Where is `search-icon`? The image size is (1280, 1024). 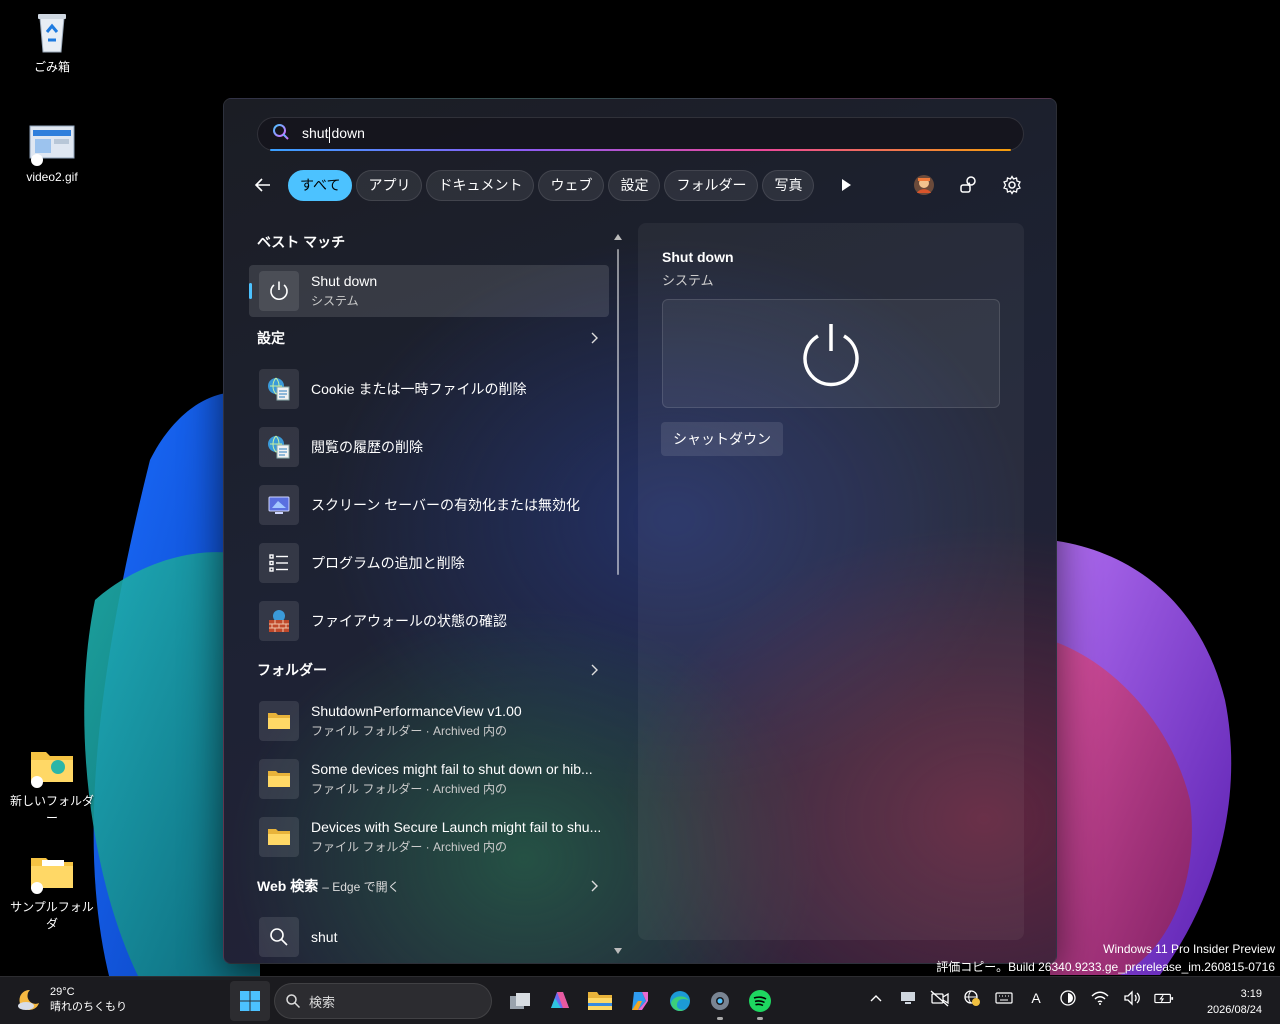
search-icon is located at coordinates (293, 1001).